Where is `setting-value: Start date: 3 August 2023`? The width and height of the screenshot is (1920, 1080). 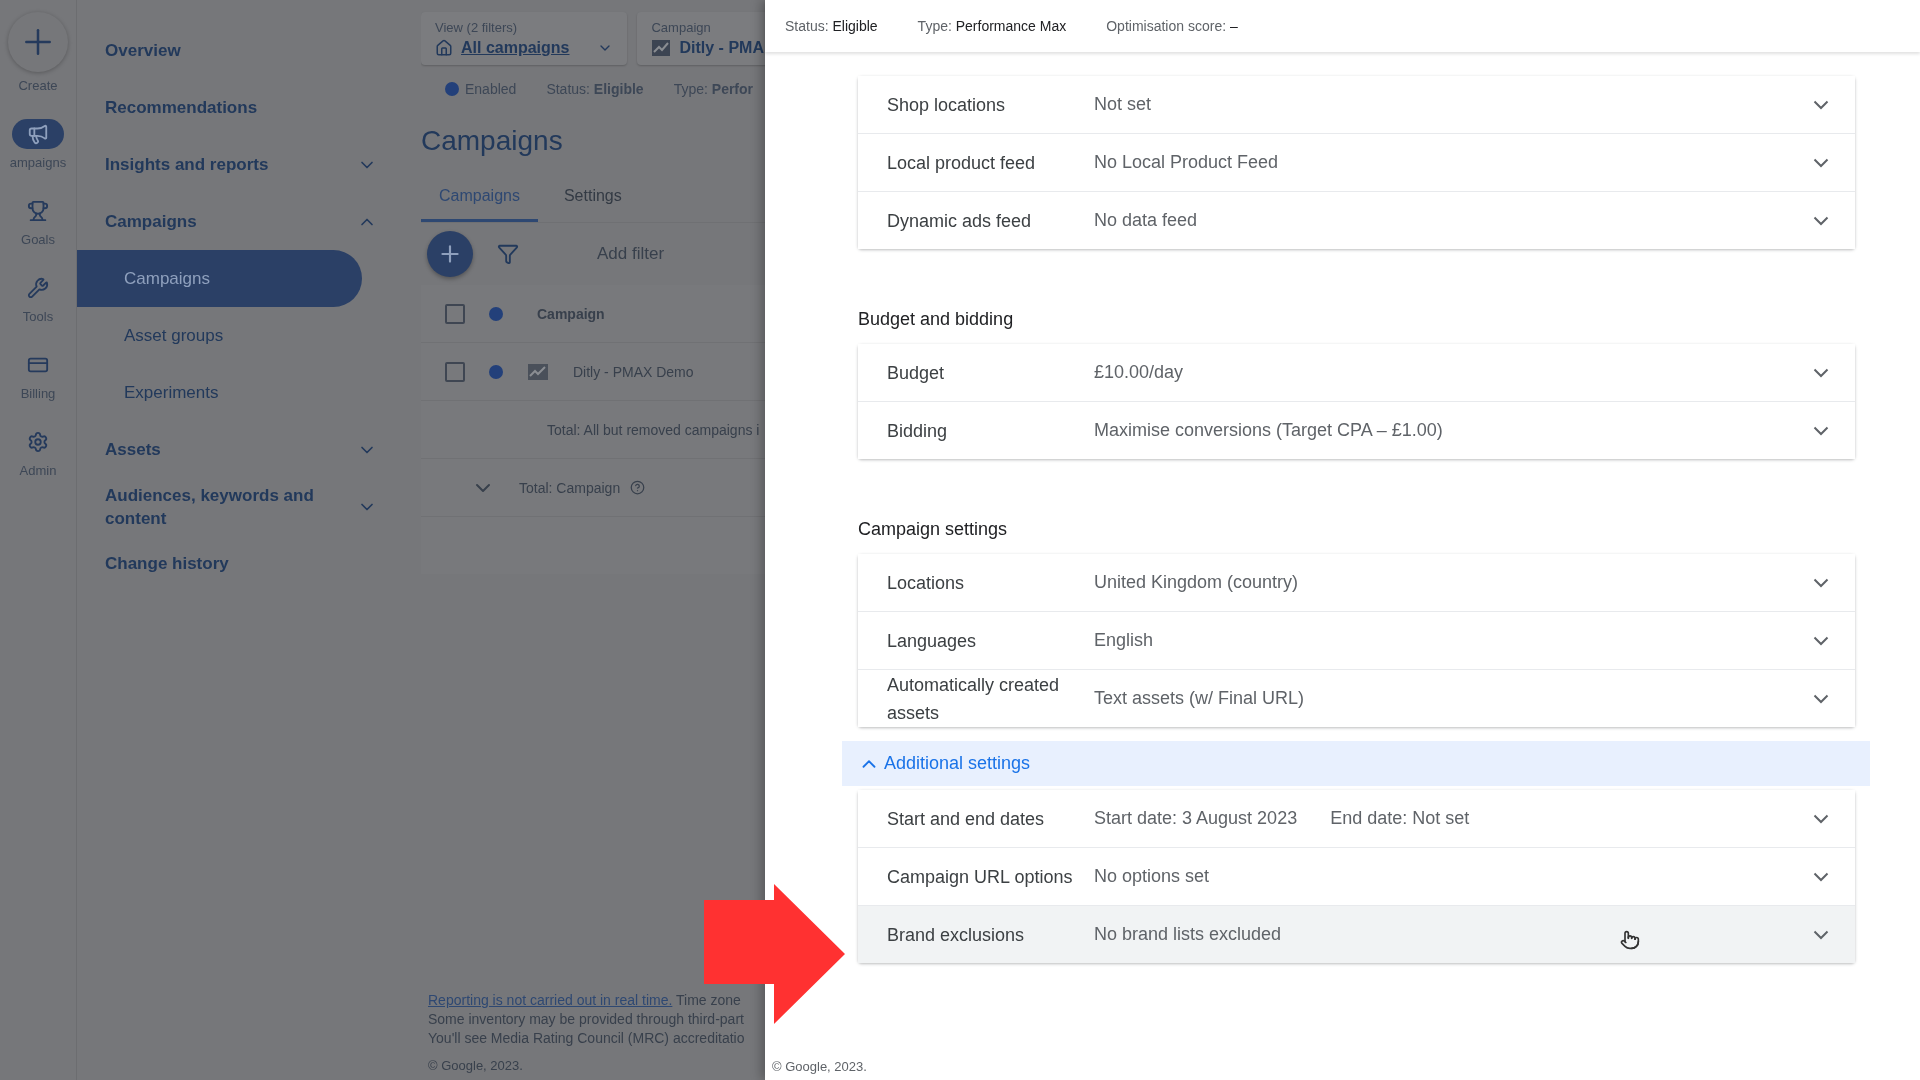
setting-value: Start date: 3 August 2023 is located at coordinates (1196, 818).